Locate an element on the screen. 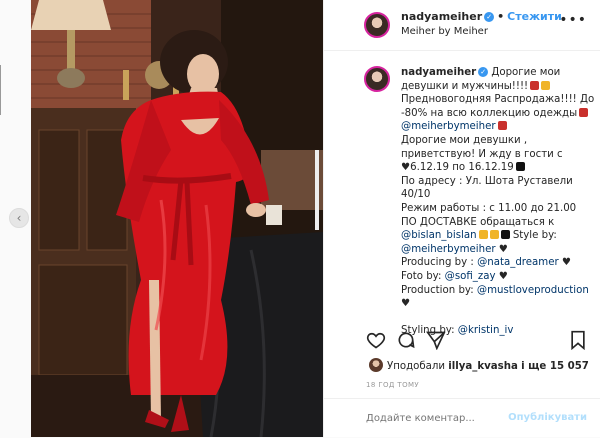 The width and height of the screenshot is (600, 438). likes-prefix: Уподобали is located at coordinates (416, 366).